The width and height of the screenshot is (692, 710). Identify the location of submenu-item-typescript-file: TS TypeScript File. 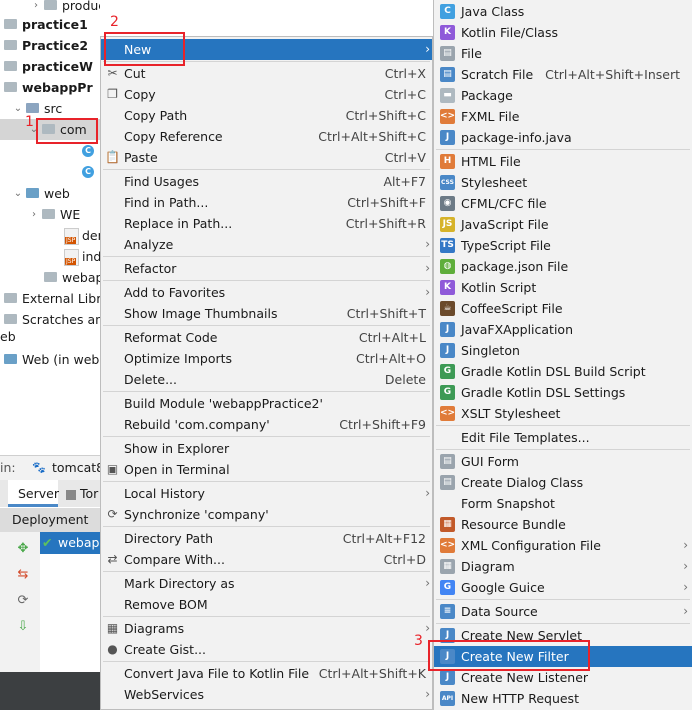
(563, 245).